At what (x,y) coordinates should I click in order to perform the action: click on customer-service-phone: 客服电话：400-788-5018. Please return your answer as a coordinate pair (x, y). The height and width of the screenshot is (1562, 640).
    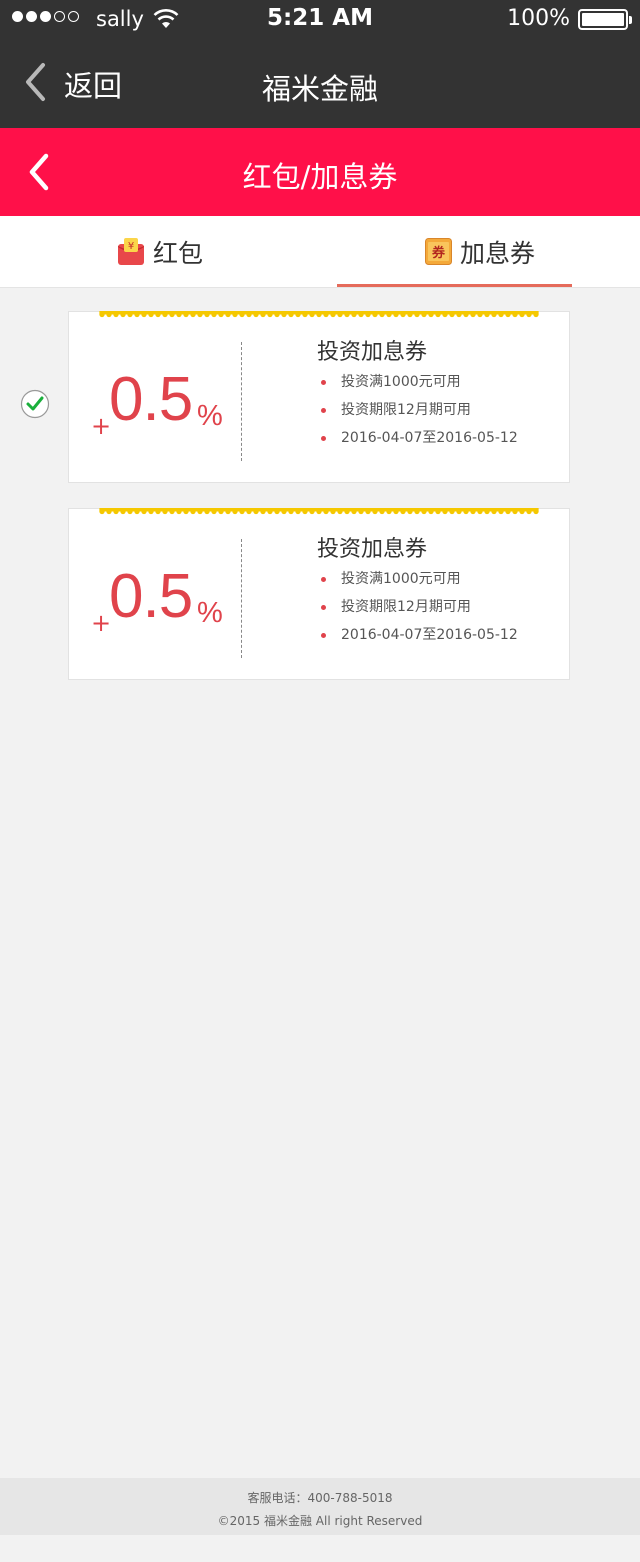
    Looking at the image, I should click on (320, 1498).